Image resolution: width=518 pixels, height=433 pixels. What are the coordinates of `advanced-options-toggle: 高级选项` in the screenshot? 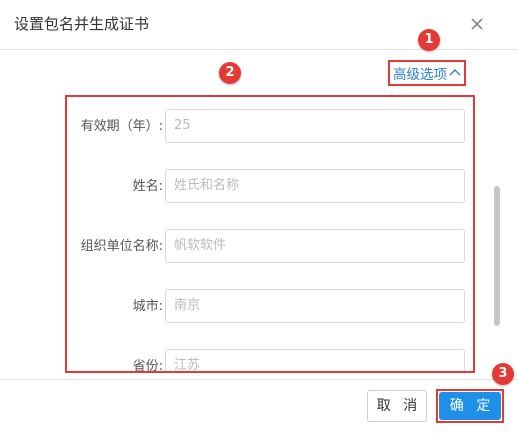 It's located at (427, 73).